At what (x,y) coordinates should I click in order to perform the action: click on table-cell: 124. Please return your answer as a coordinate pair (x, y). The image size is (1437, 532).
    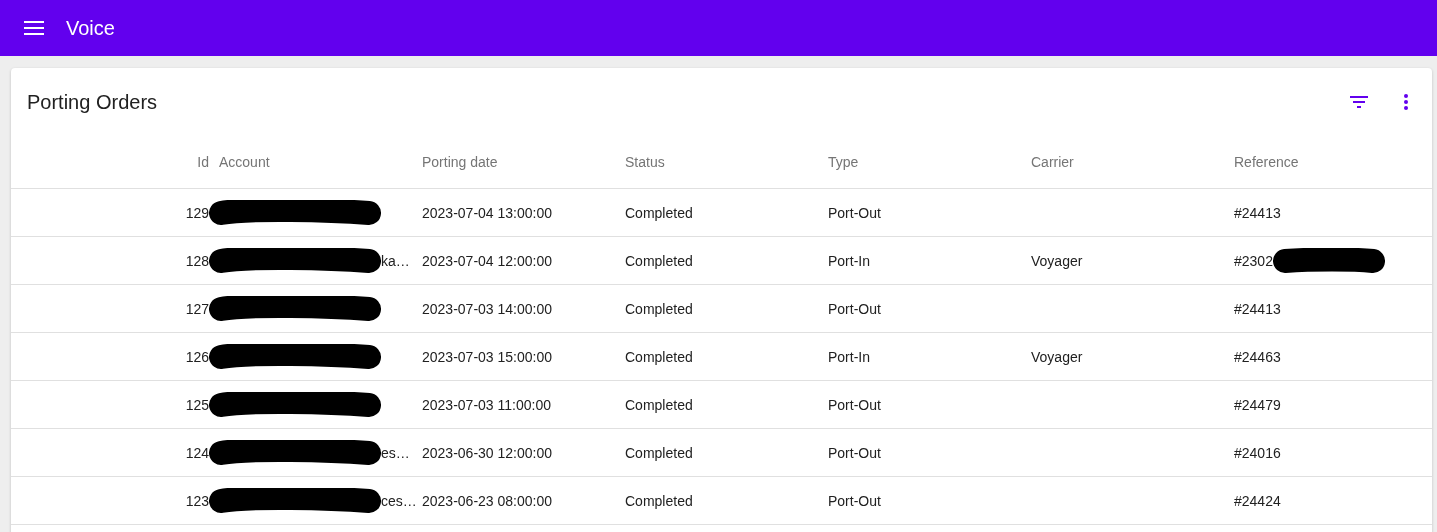
    Looking at the image, I should click on (197, 452).